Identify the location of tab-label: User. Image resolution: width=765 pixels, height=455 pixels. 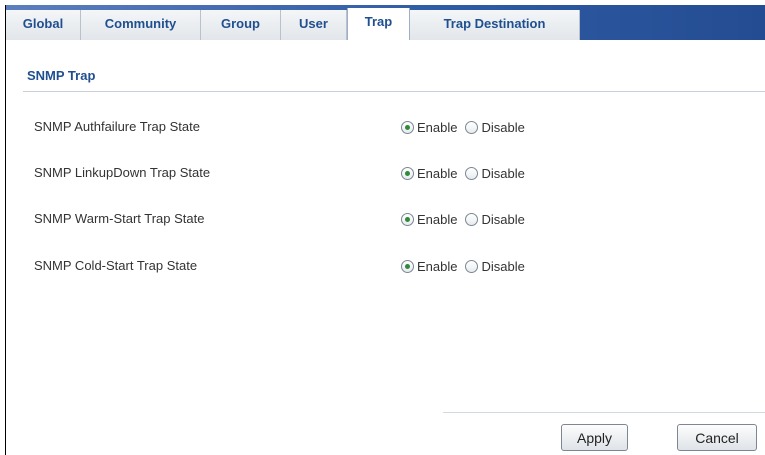
(313, 23).